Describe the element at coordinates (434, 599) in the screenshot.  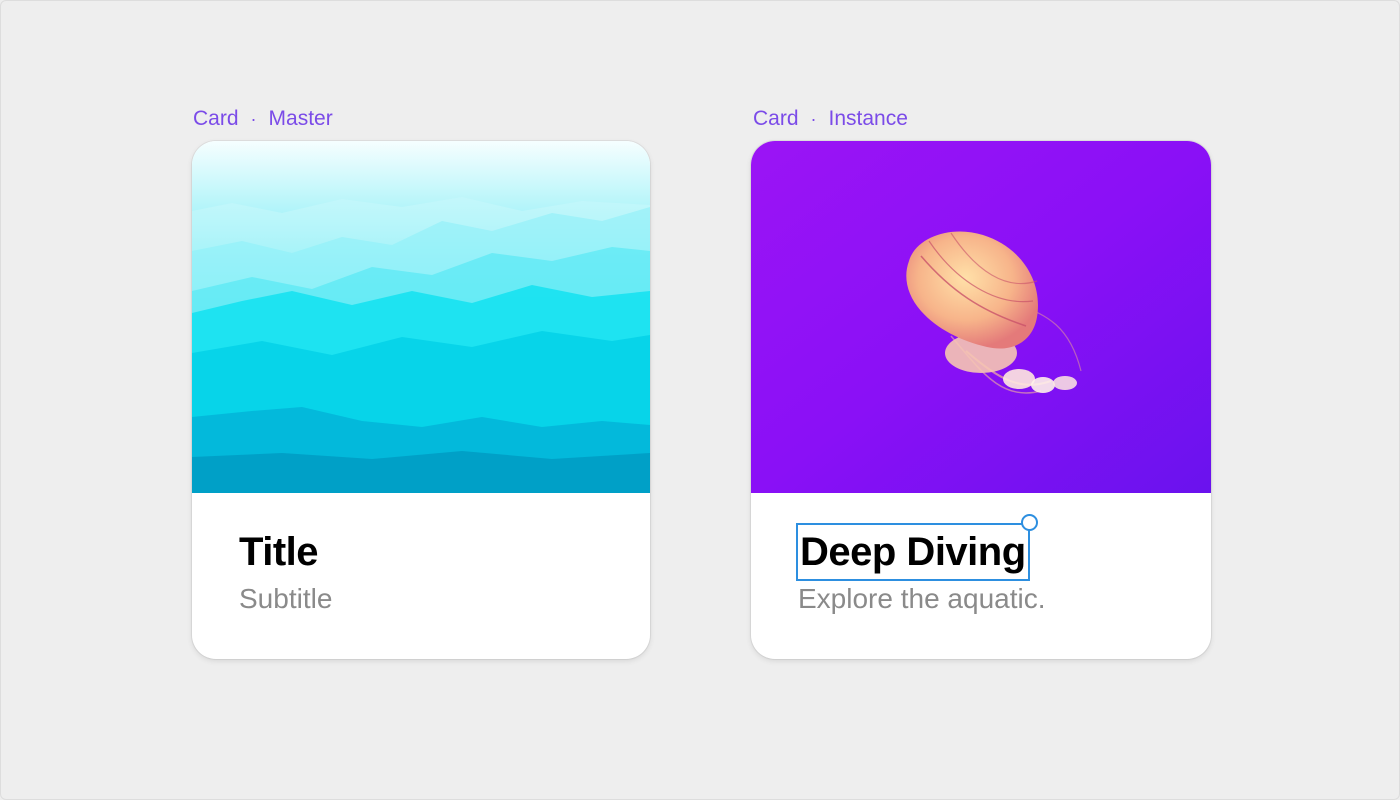
I see `master-card-subtitle: Subtitle` at that location.